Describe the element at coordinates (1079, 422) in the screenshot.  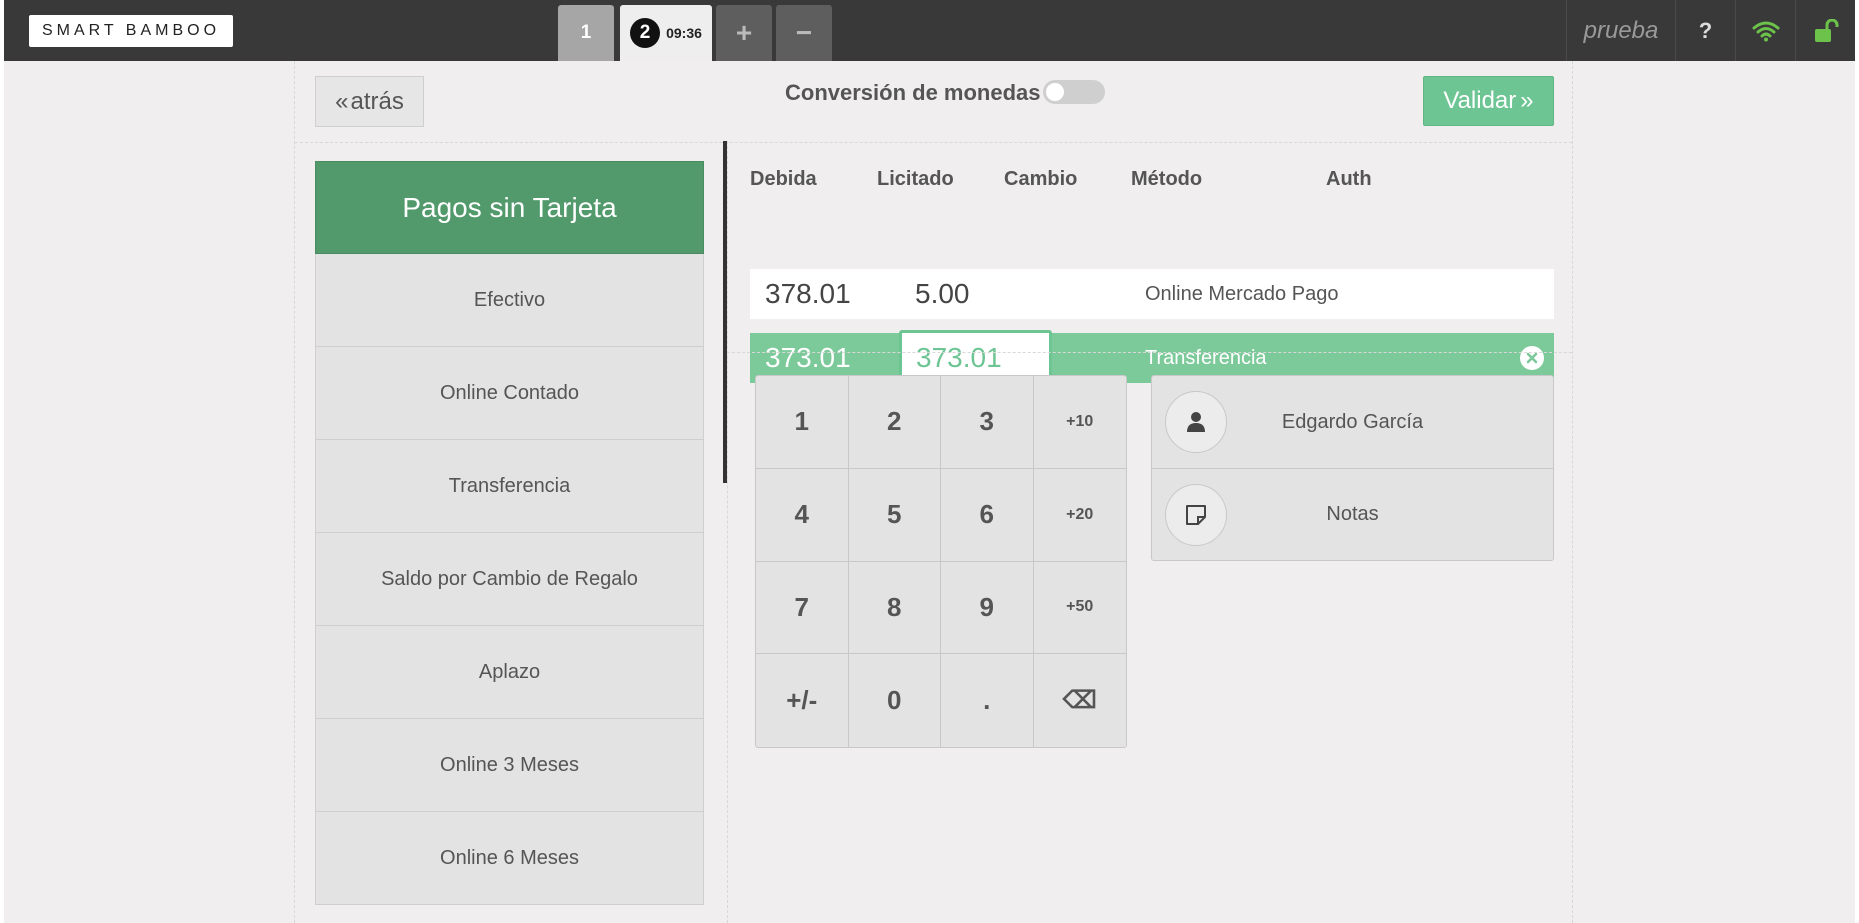
I see `numpad-key-plus10: +10` at that location.